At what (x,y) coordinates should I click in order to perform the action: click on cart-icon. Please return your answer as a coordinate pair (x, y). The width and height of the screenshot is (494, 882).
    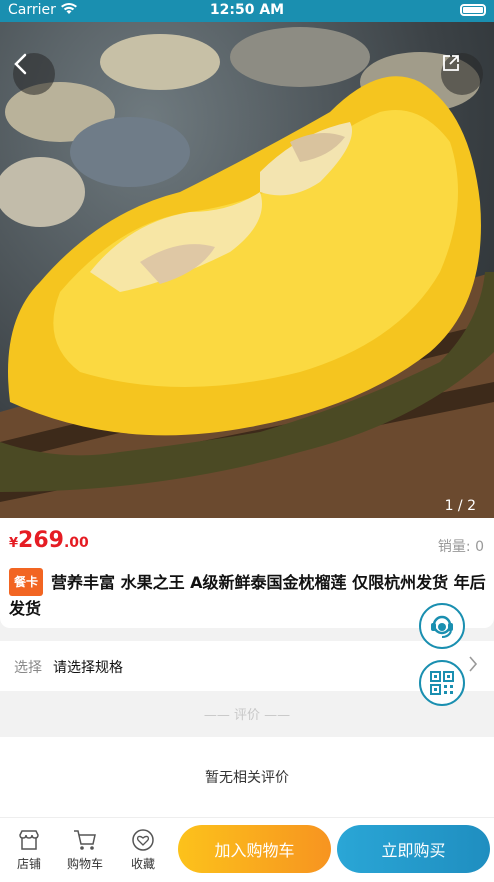
    Looking at the image, I should click on (85, 840).